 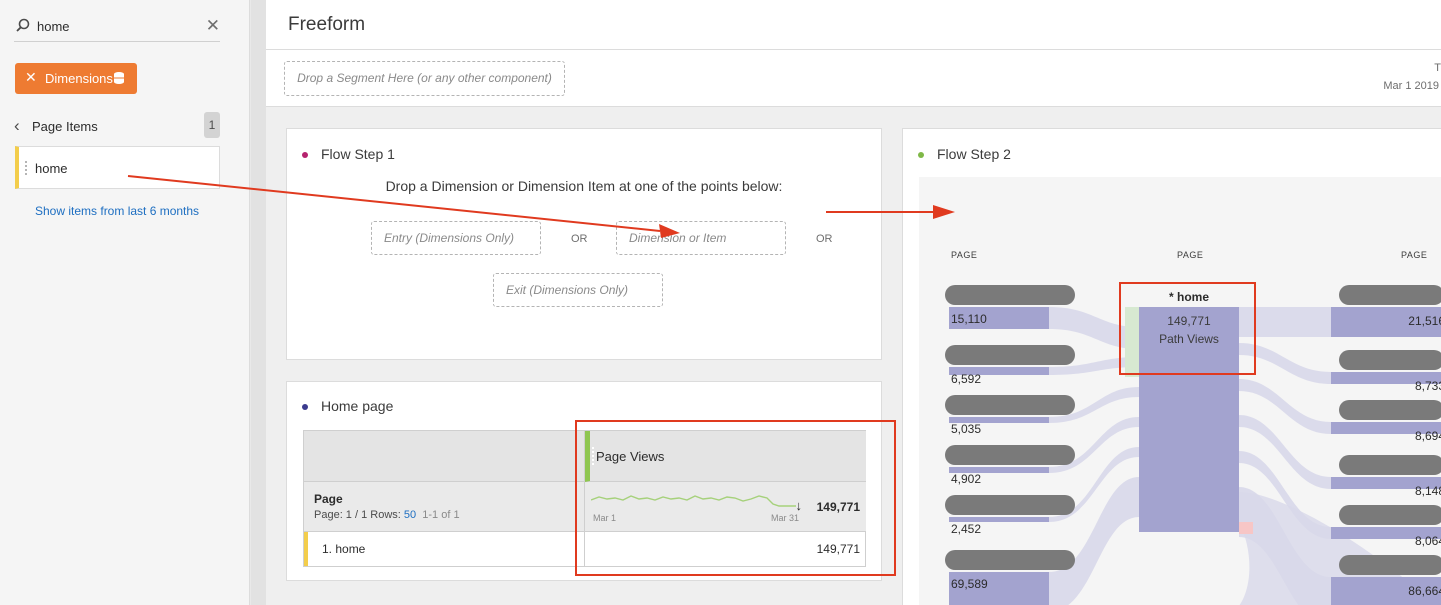 I want to click on item-count-badge: 1, so click(x=212, y=125).